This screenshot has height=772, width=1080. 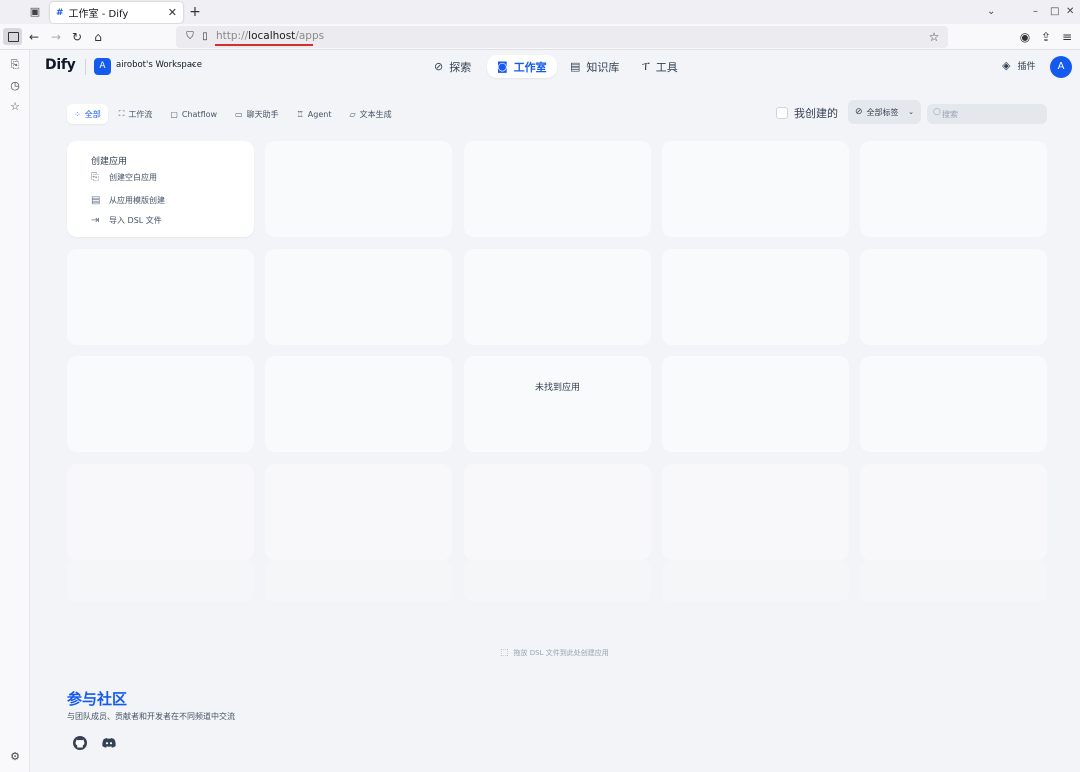 I want to click on discord-icon, so click(x=109, y=743).